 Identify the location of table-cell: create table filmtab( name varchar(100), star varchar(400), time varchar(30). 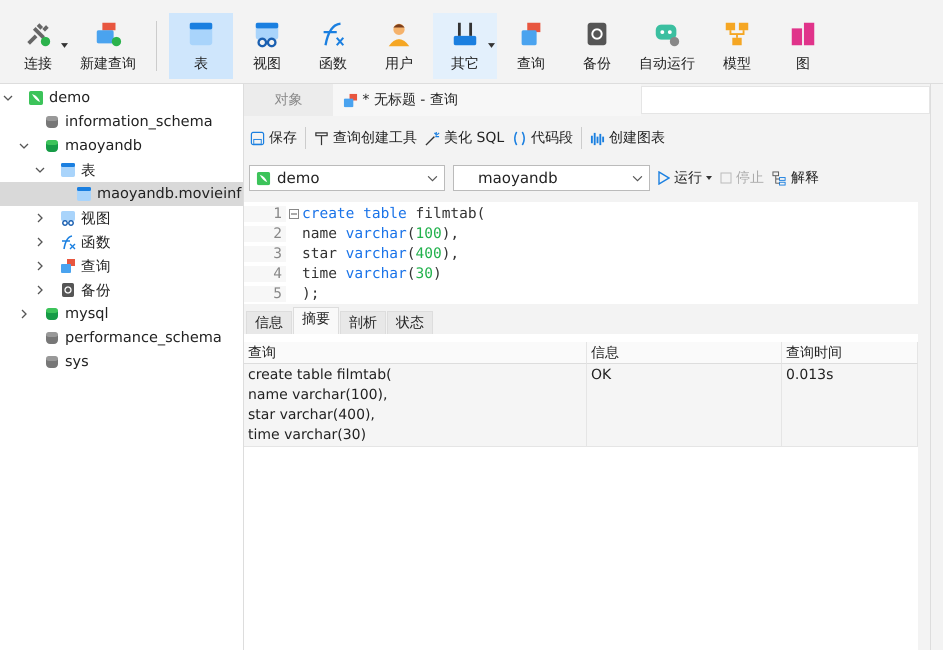
(415, 405).